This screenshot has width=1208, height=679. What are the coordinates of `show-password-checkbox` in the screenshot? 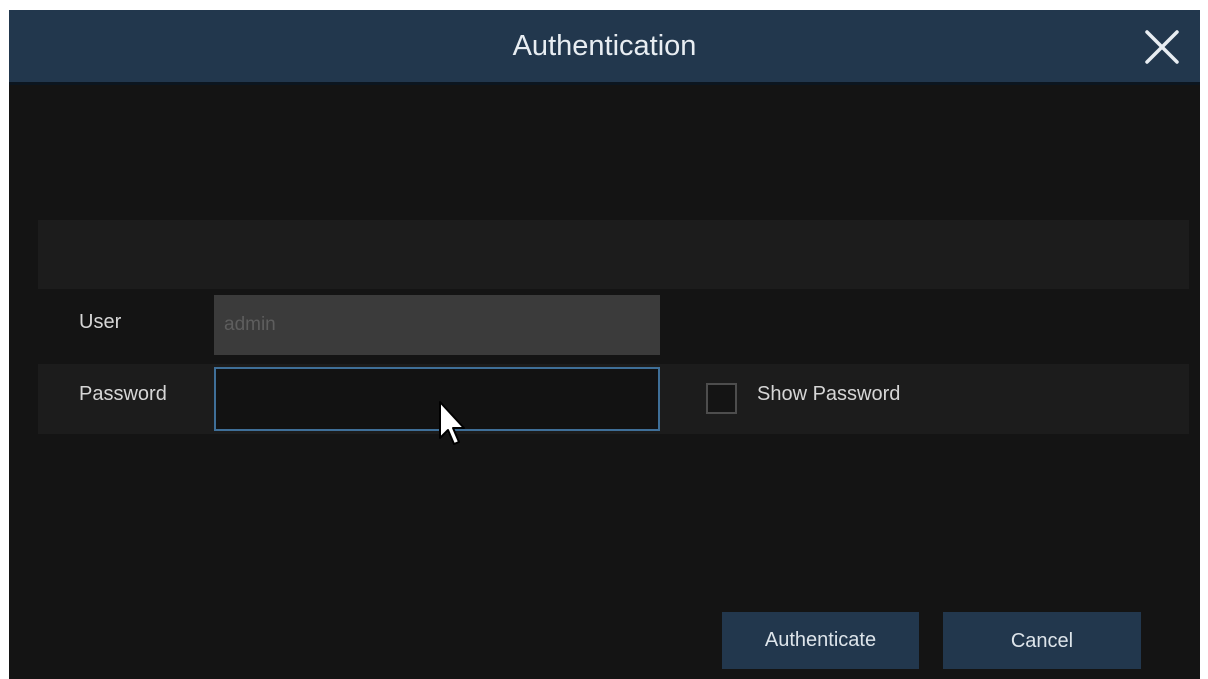 It's located at (721, 398).